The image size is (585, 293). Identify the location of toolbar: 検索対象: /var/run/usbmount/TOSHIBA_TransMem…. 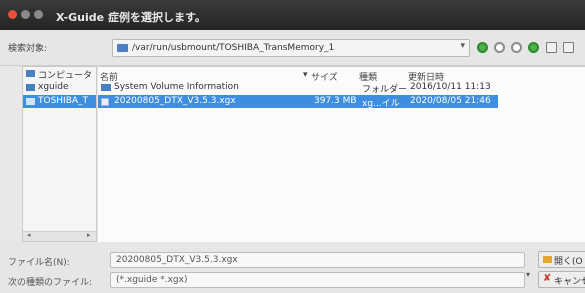
(292, 48).